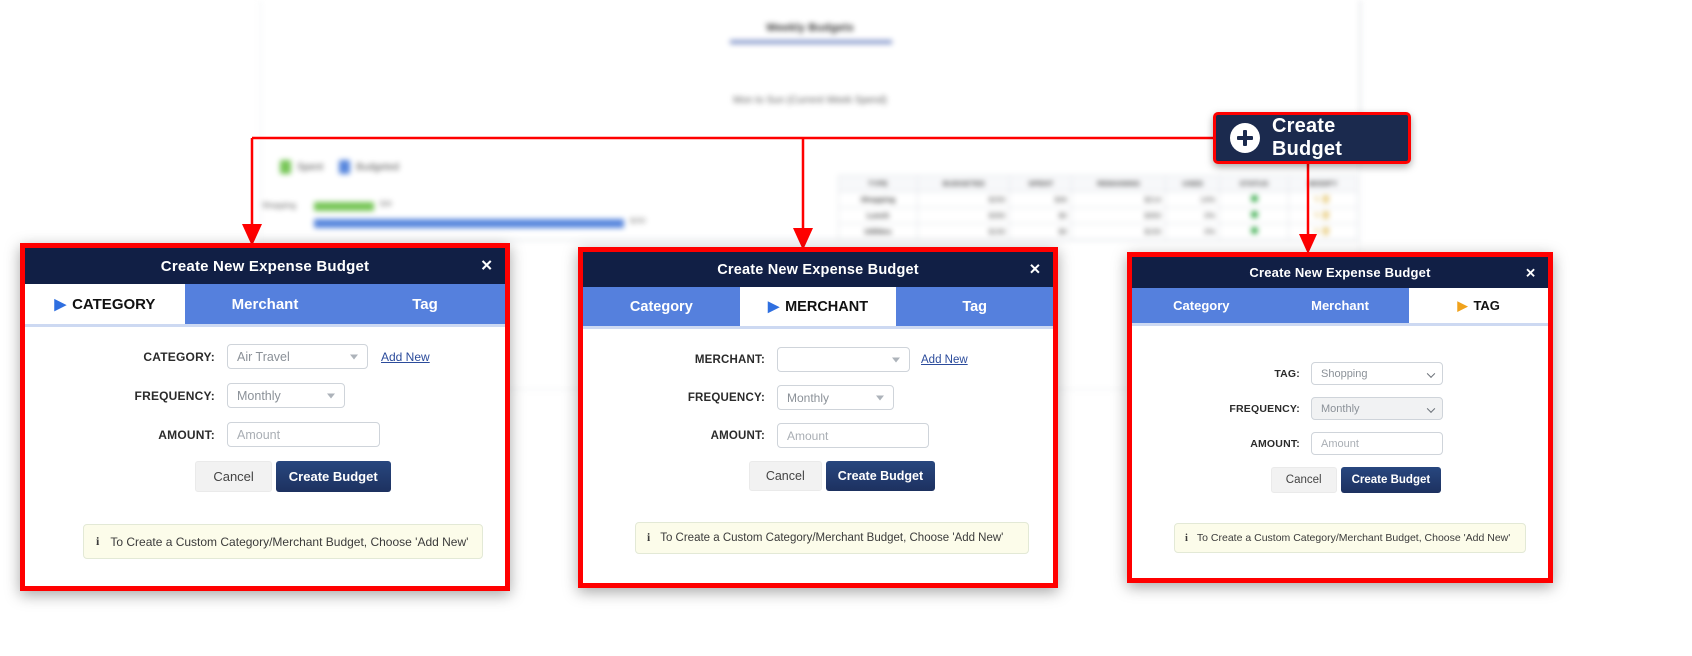 Image resolution: width=1692 pixels, height=656 pixels. What do you see at coordinates (344, 167) in the screenshot?
I see `chart-legend: Spent Budgeted` at bounding box center [344, 167].